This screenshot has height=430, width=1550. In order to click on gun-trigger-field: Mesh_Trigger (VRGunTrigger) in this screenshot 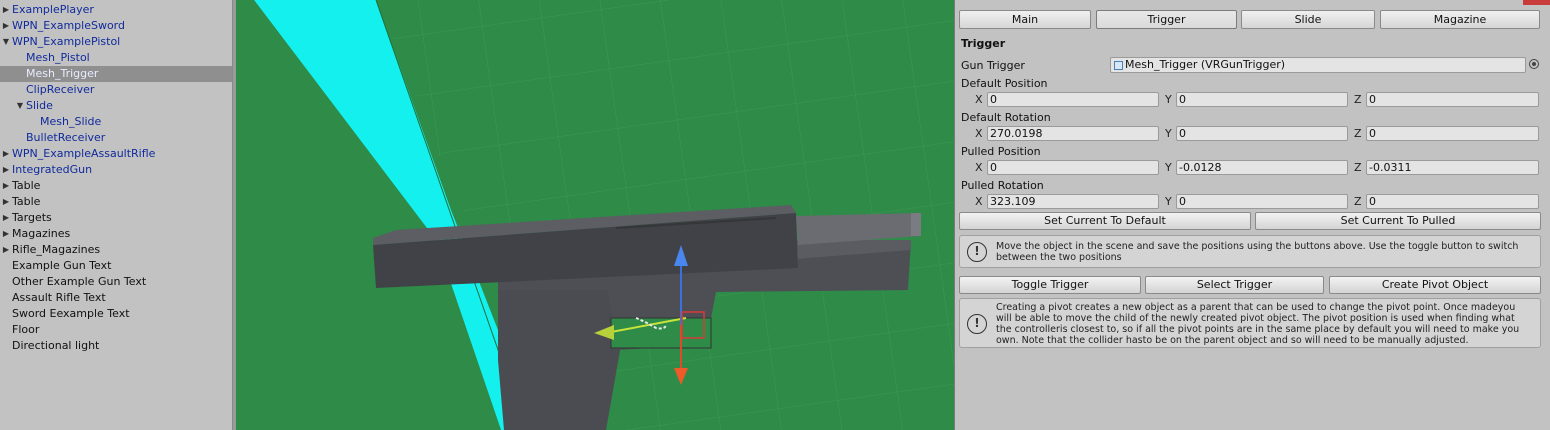, I will do `click(1318, 65)`.